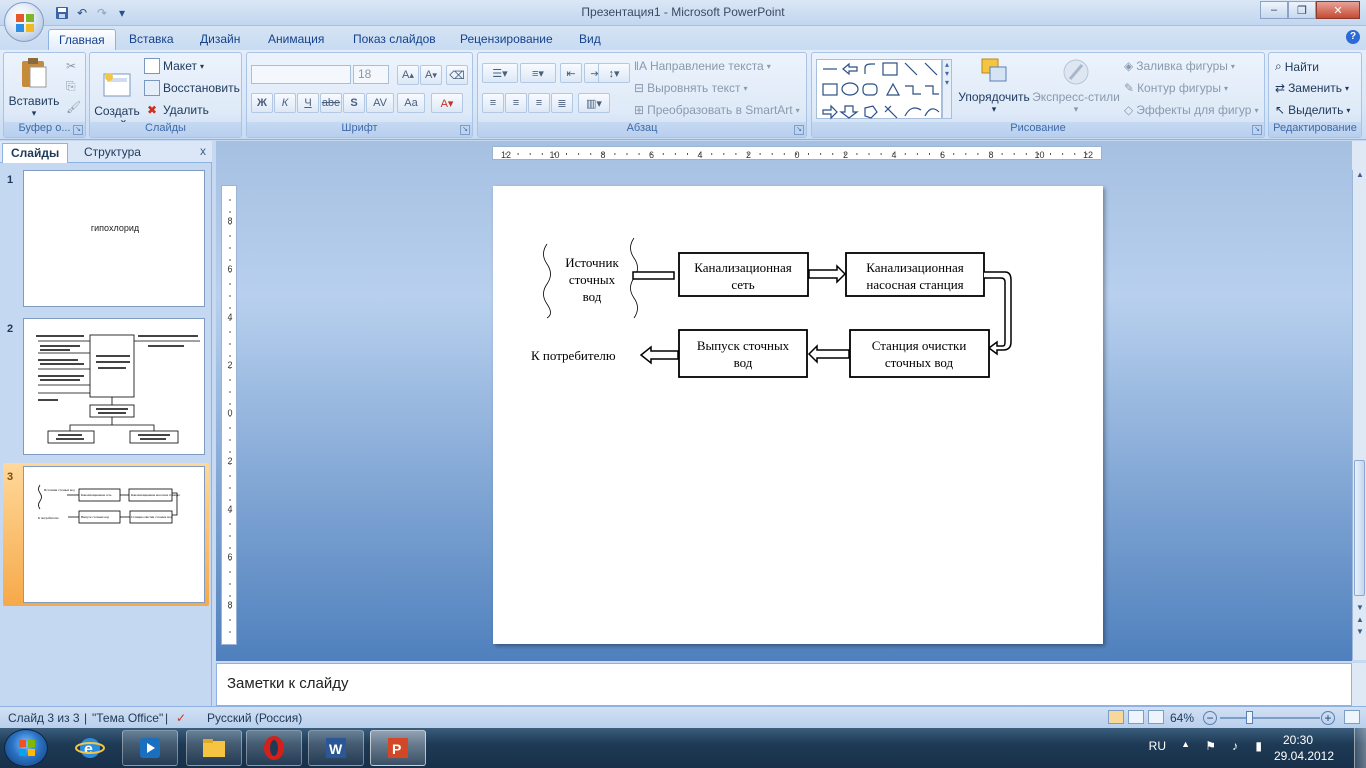 The width and height of the screenshot is (1366, 768). What do you see at coordinates (893, 155) in the screenshot?
I see `ruler-label: 4` at bounding box center [893, 155].